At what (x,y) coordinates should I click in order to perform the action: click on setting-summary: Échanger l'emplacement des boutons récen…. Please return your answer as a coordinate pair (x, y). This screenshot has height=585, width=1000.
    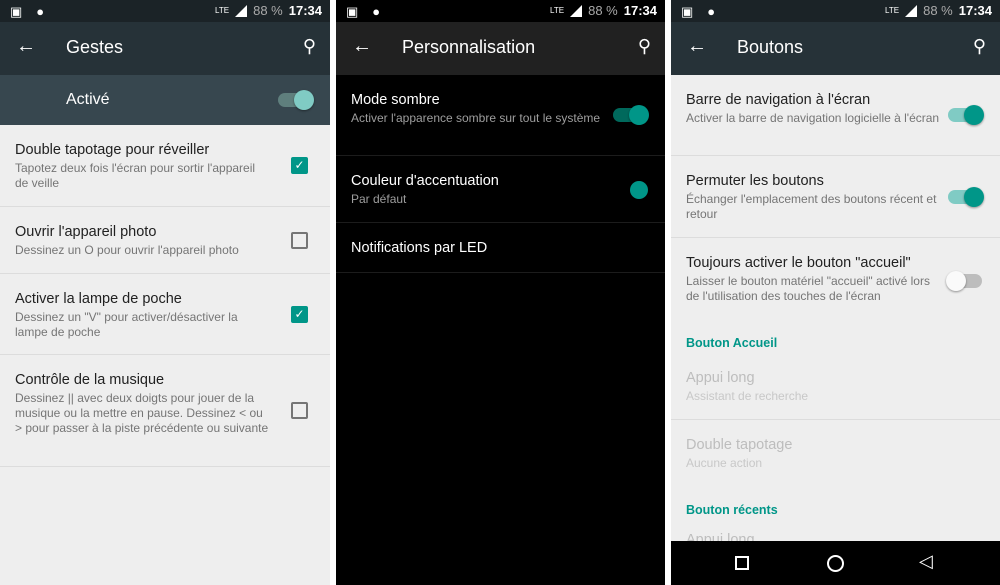
    Looking at the image, I should click on (811, 206).